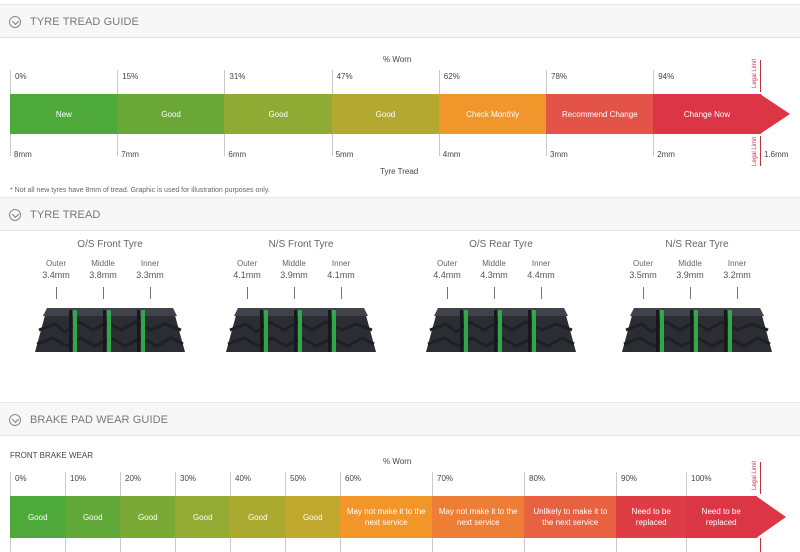 The image size is (800, 552). Describe the element at coordinates (737, 275) in the screenshot. I see `tread-depth-inner: 3.2mm` at that location.